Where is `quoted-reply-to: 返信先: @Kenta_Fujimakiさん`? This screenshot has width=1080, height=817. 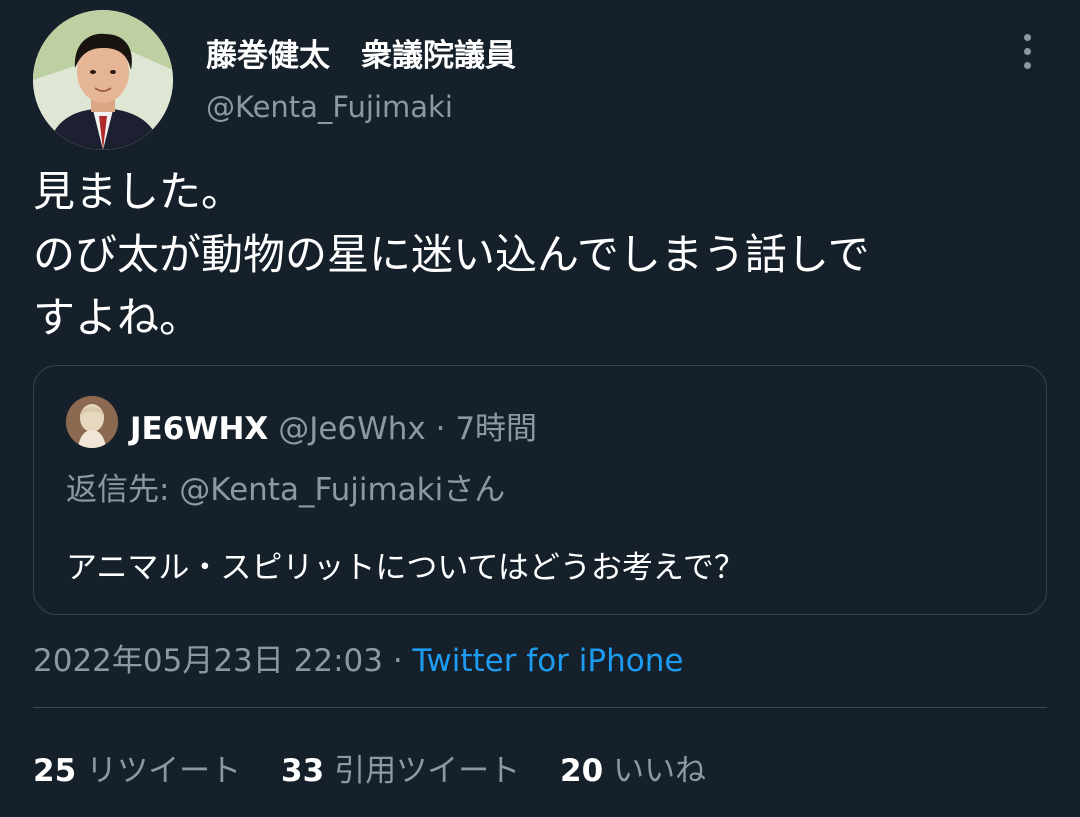 quoted-reply-to: 返信先: @Kenta_Fujimakiさん is located at coordinates (286, 490).